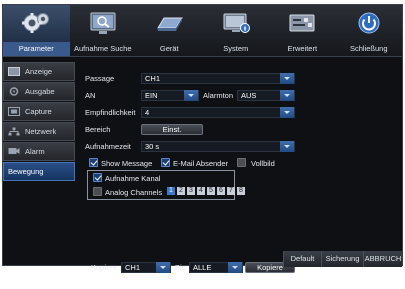 The width and height of the screenshot is (405, 289). I want to click on channel-toggle: 7, so click(231, 191).